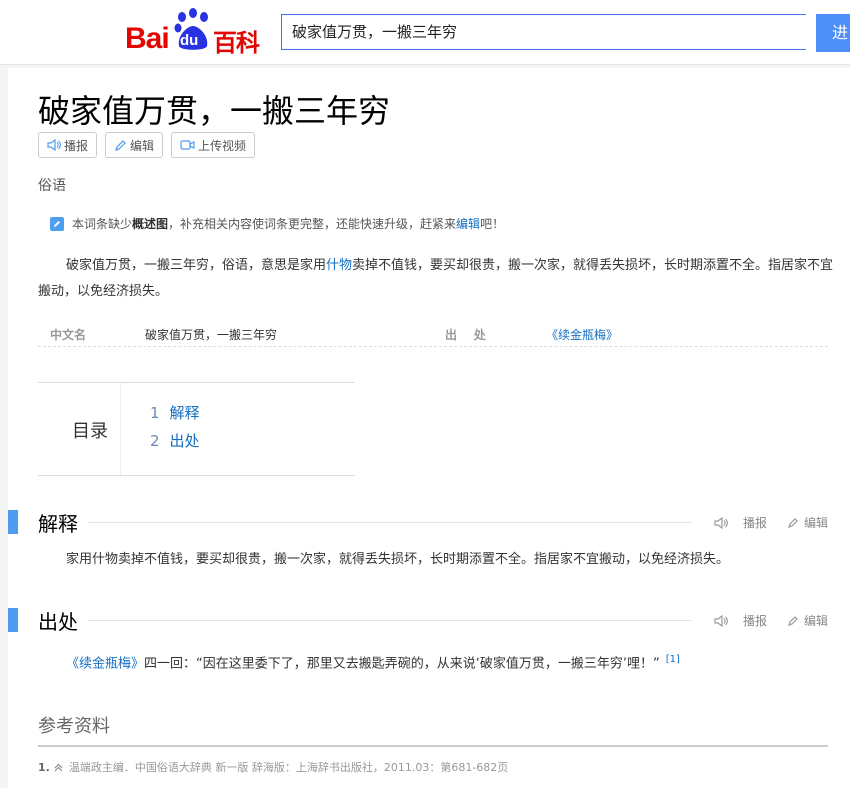 The image size is (850, 788). Describe the element at coordinates (74, 726) in the screenshot. I see `references-title: 参考资料` at that location.